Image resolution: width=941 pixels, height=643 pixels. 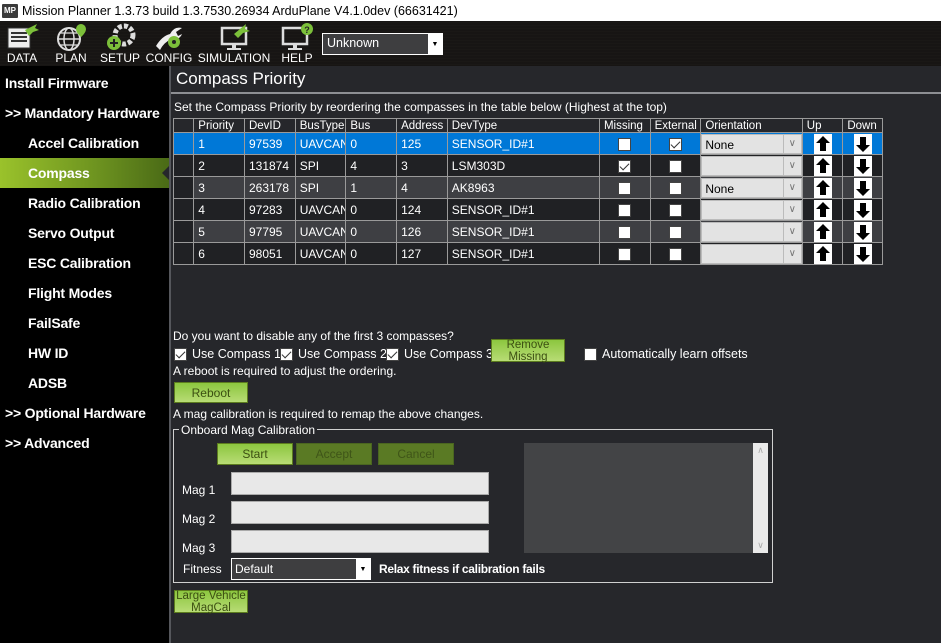 I want to click on column-header-bustype: BusType, so click(x=320, y=125).